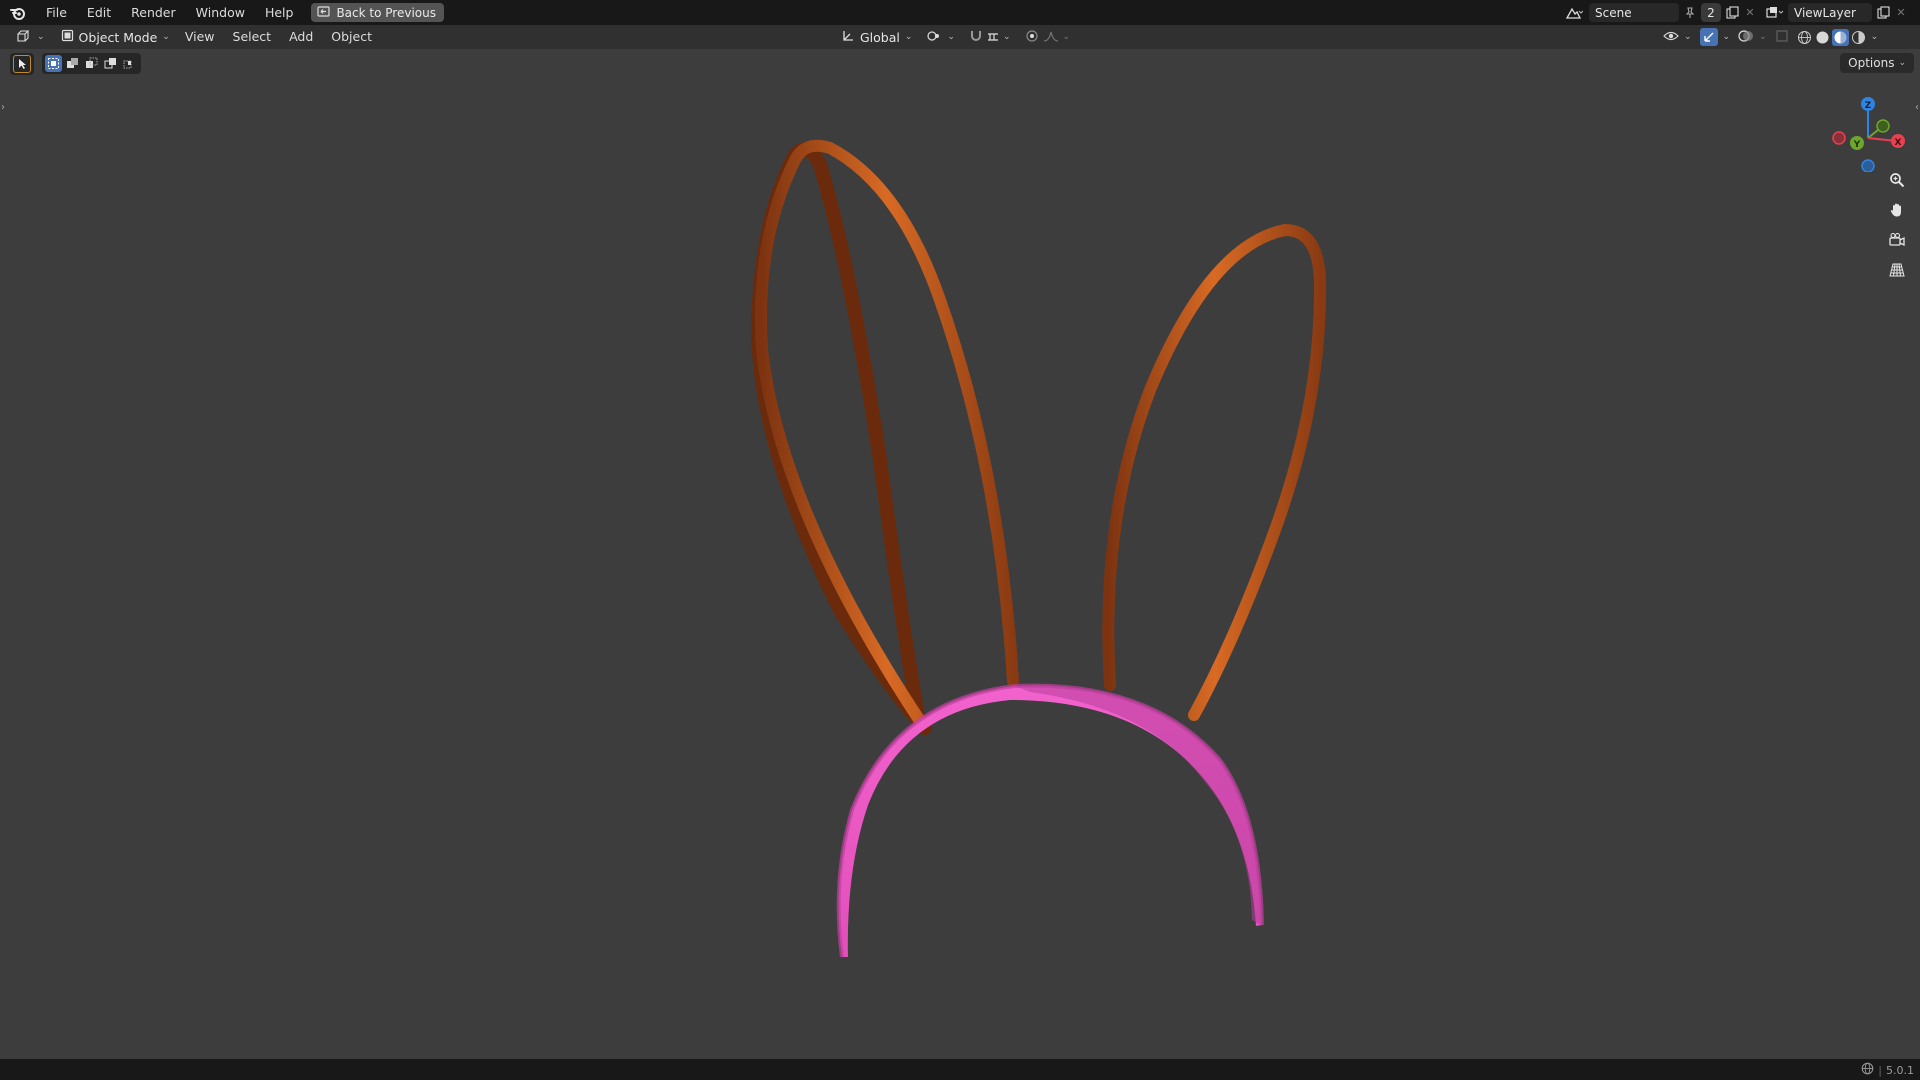  I want to click on orientation-selector: Global ⌄, so click(876, 37).